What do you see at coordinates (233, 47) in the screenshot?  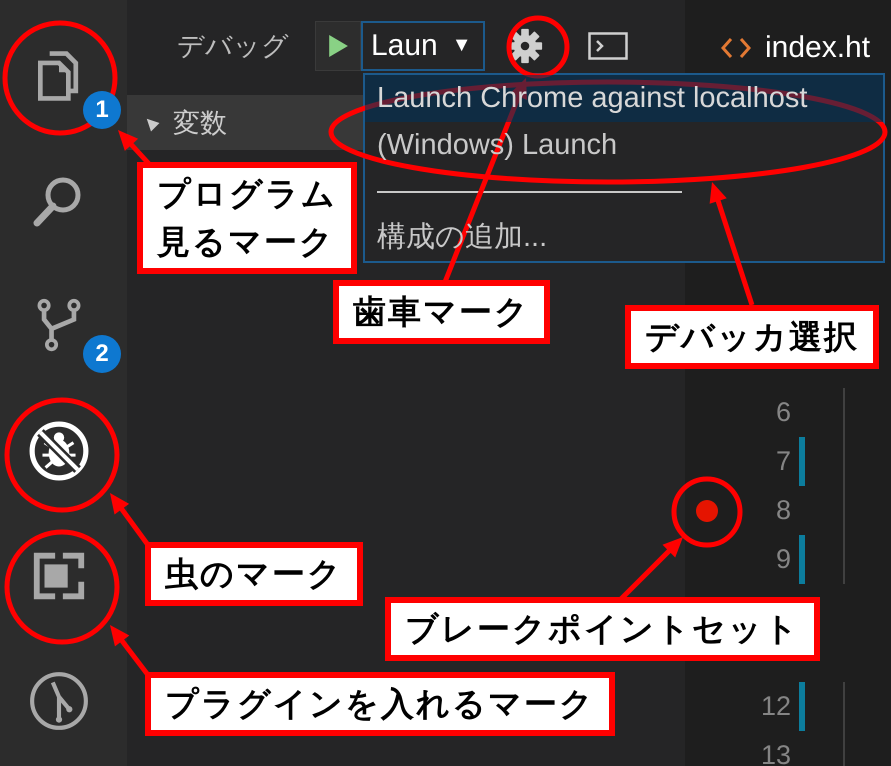 I see `debug-label: デバッグ` at bounding box center [233, 47].